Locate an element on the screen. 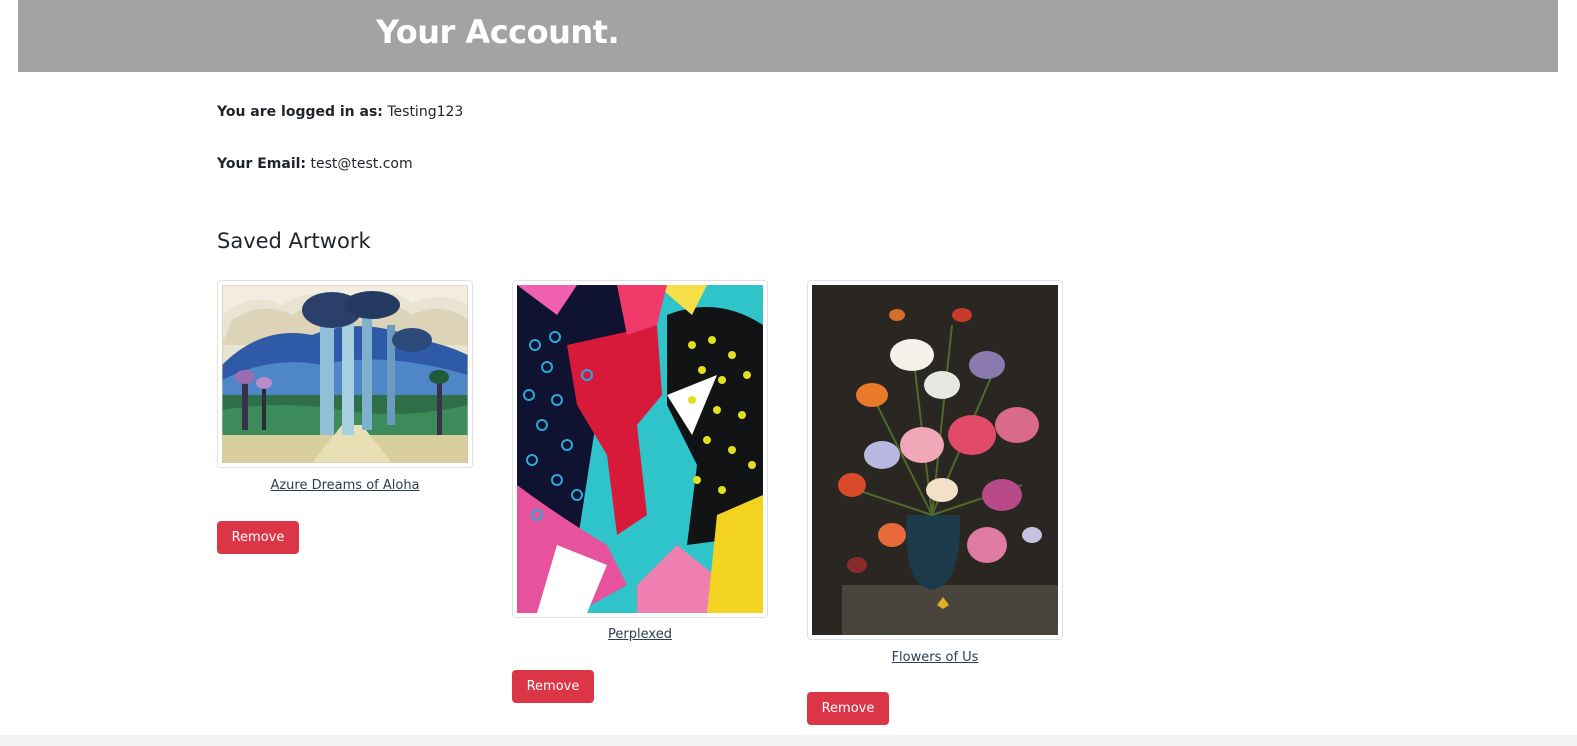  artwork-title-link: Azure Dreams of Aloha is located at coordinates (345, 486).